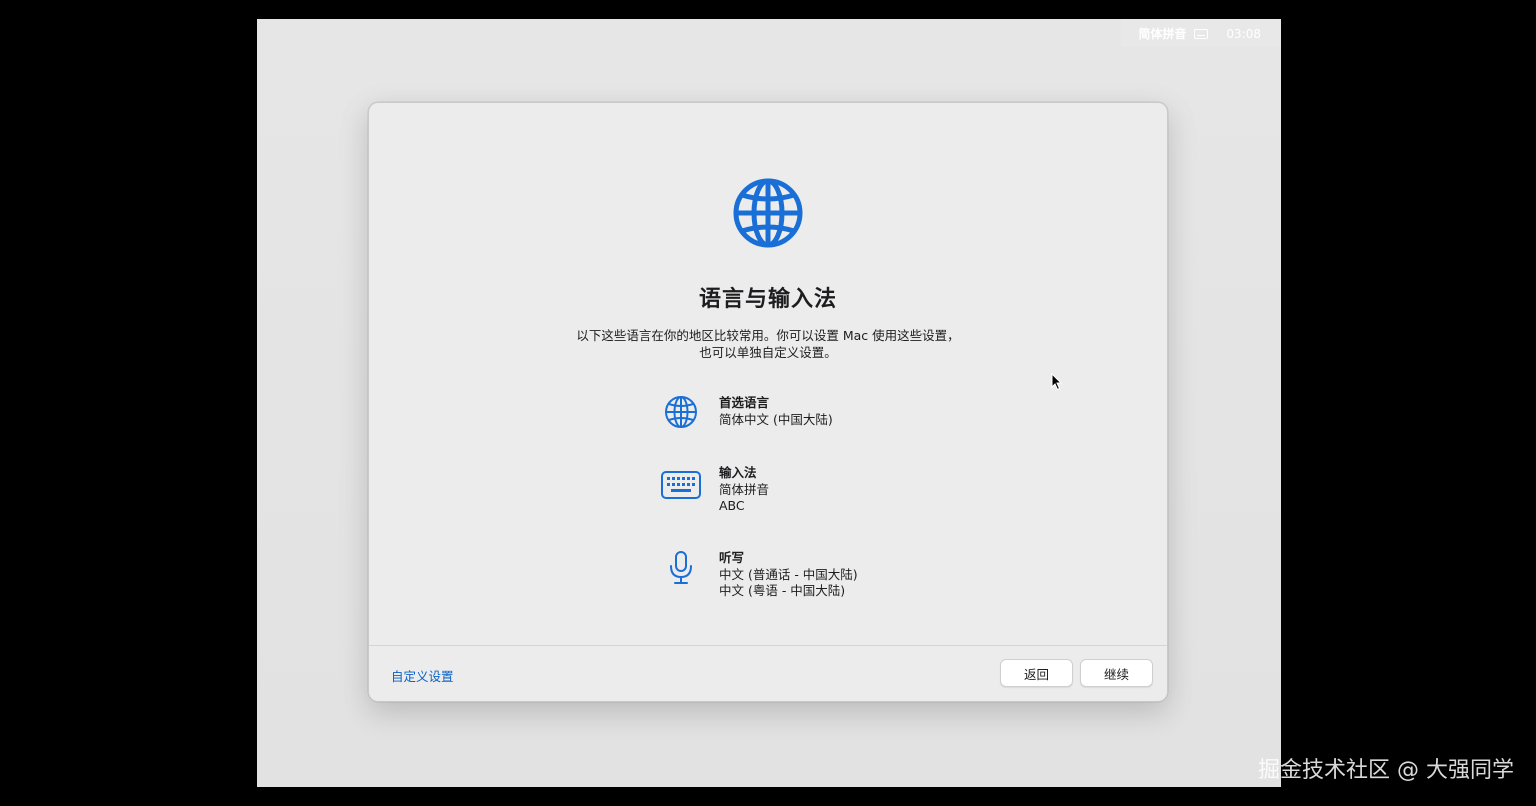 The width and height of the screenshot is (1536, 806). I want to click on setting-label: 首选语言, so click(744, 402).